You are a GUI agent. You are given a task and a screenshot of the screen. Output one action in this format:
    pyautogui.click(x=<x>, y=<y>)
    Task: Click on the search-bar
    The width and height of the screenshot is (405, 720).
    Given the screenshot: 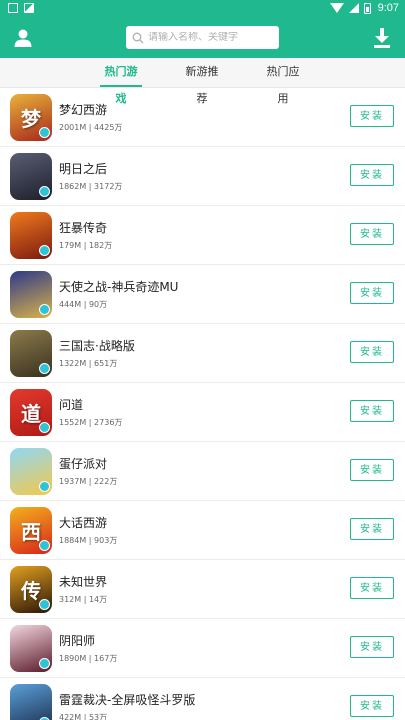 What is the action you would take?
    pyautogui.click(x=202, y=37)
    